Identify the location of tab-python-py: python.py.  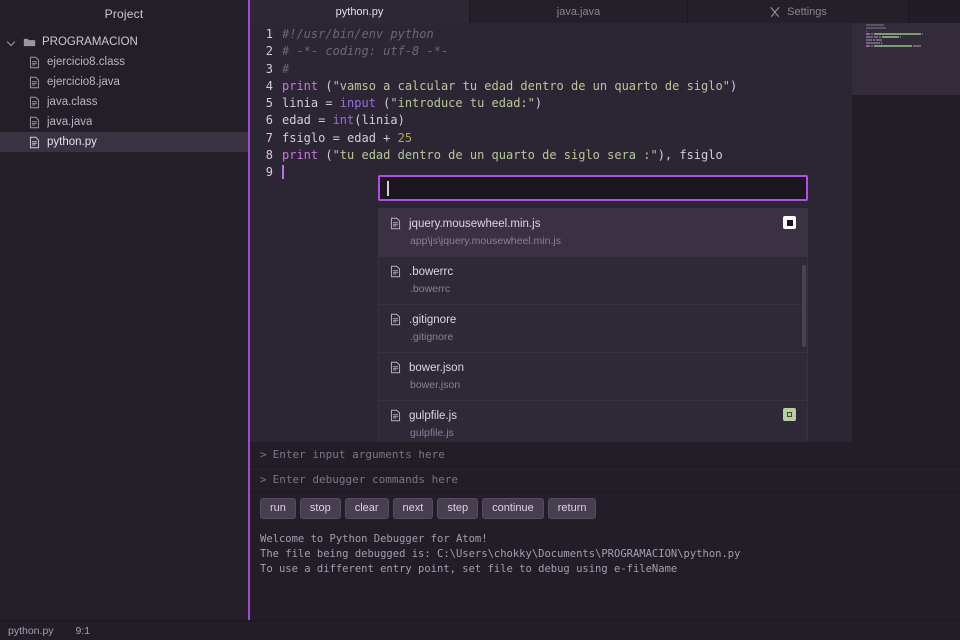
(360, 11).